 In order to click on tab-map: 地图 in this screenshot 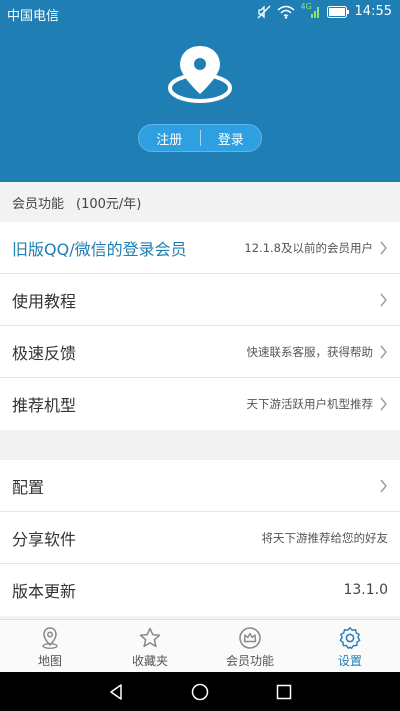, I will do `click(50, 646)`.